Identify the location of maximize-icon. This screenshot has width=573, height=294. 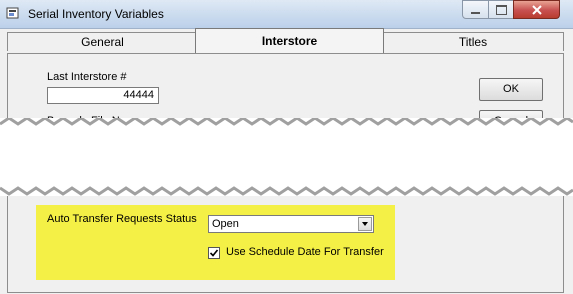
(501, 9).